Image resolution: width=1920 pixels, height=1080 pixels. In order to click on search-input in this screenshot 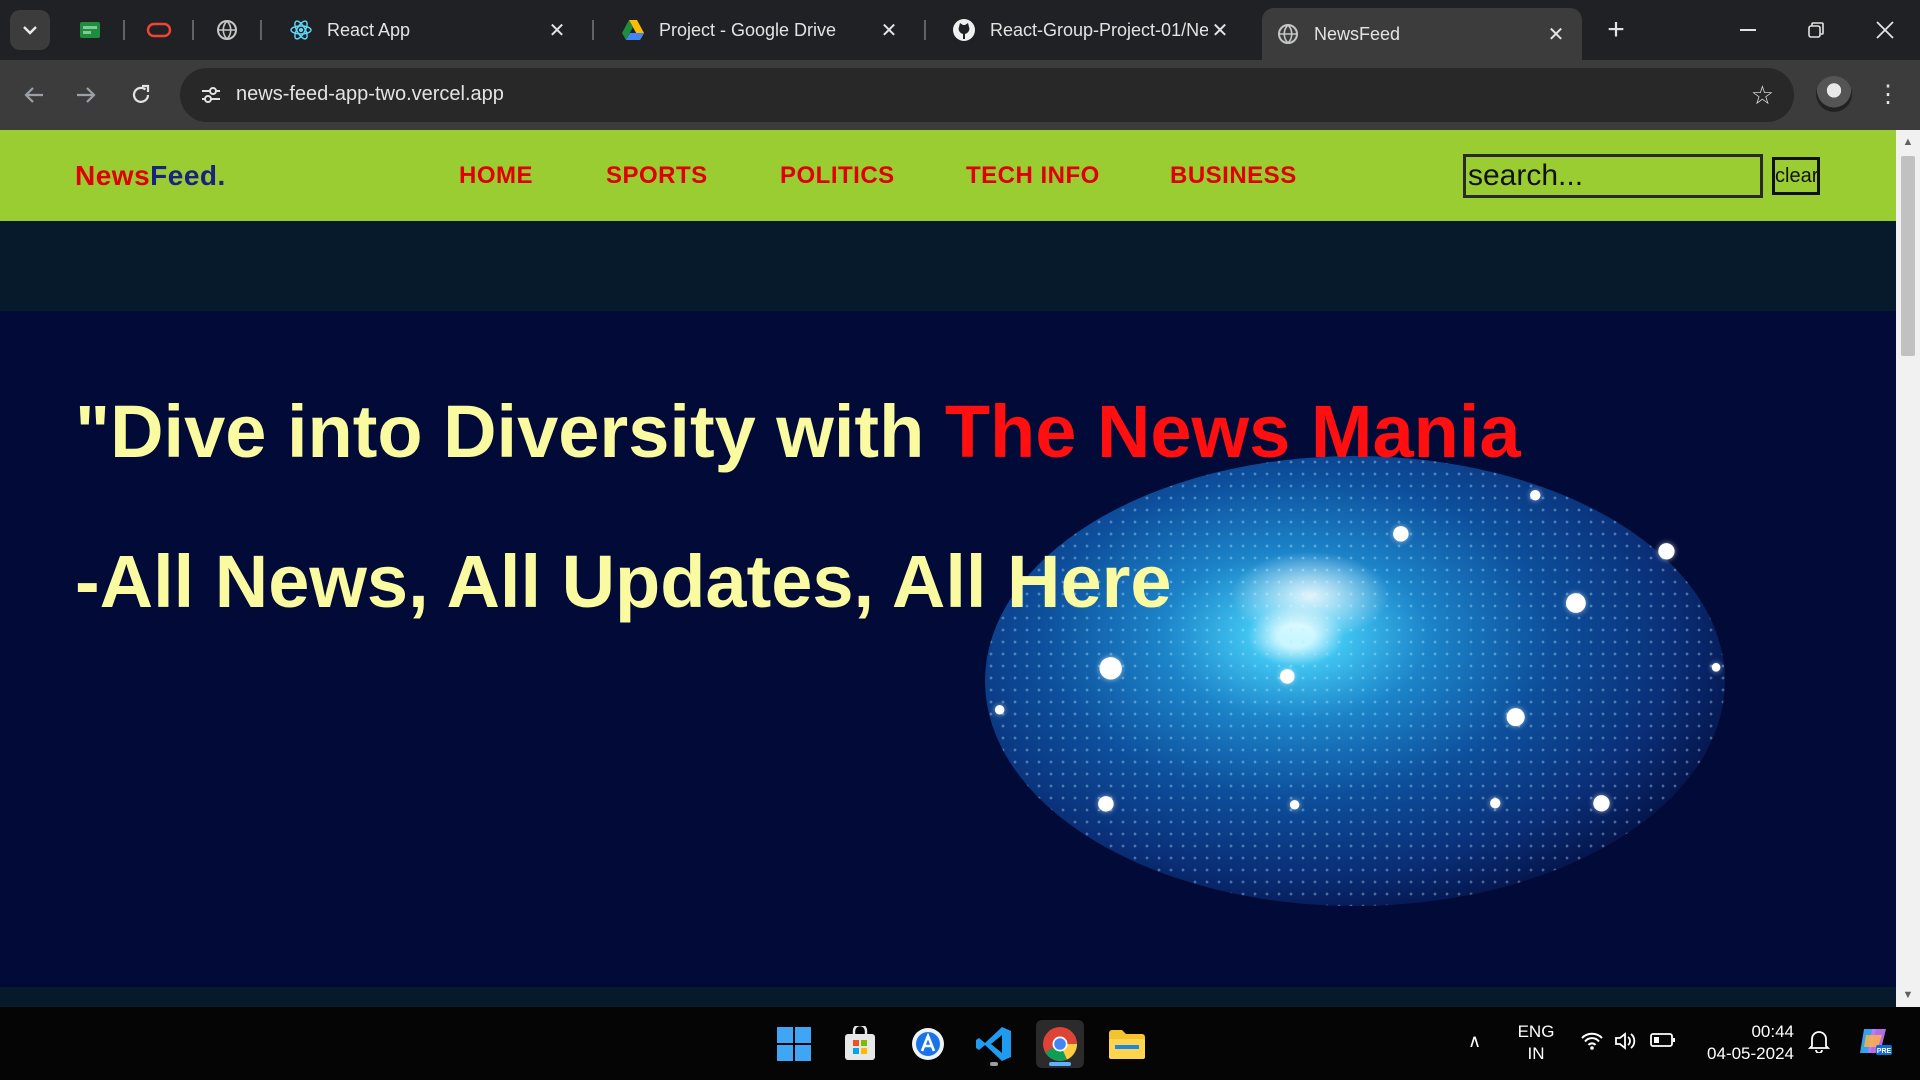, I will do `click(1613, 176)`.